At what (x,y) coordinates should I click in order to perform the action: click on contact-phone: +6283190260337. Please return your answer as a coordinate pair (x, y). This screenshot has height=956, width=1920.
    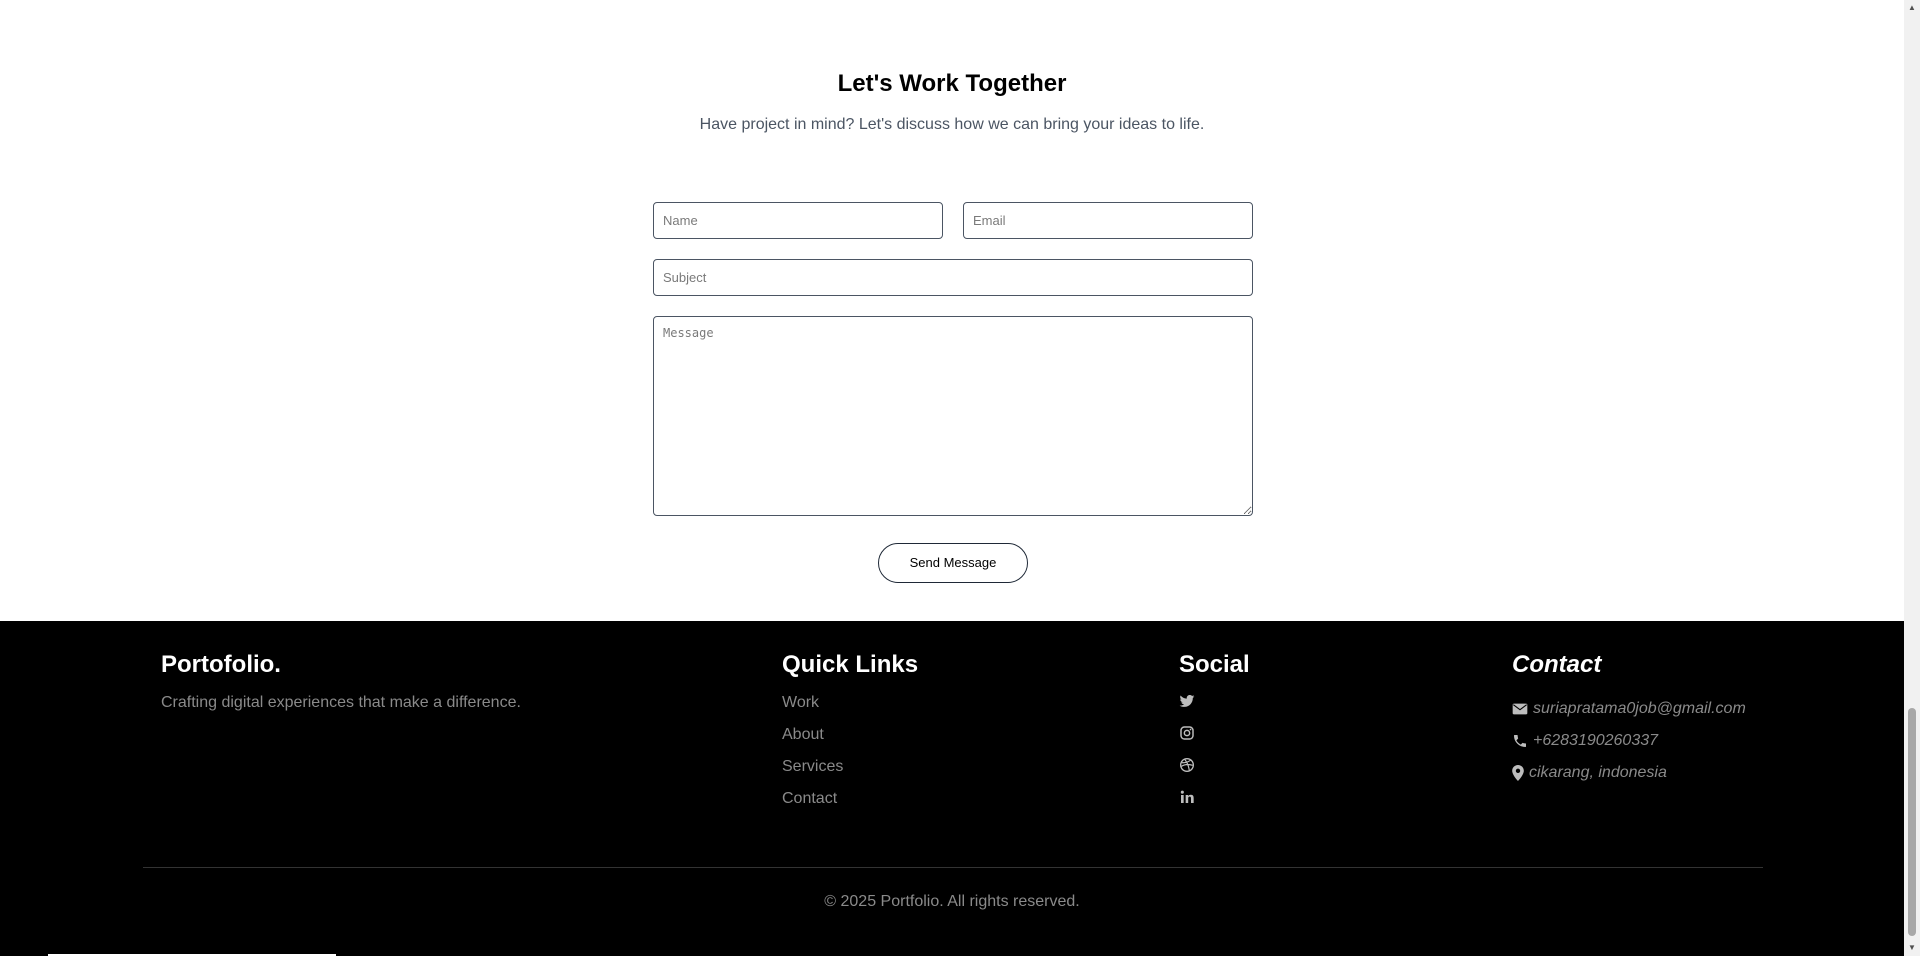
    Looking at the image, I should click on (1629, 741).